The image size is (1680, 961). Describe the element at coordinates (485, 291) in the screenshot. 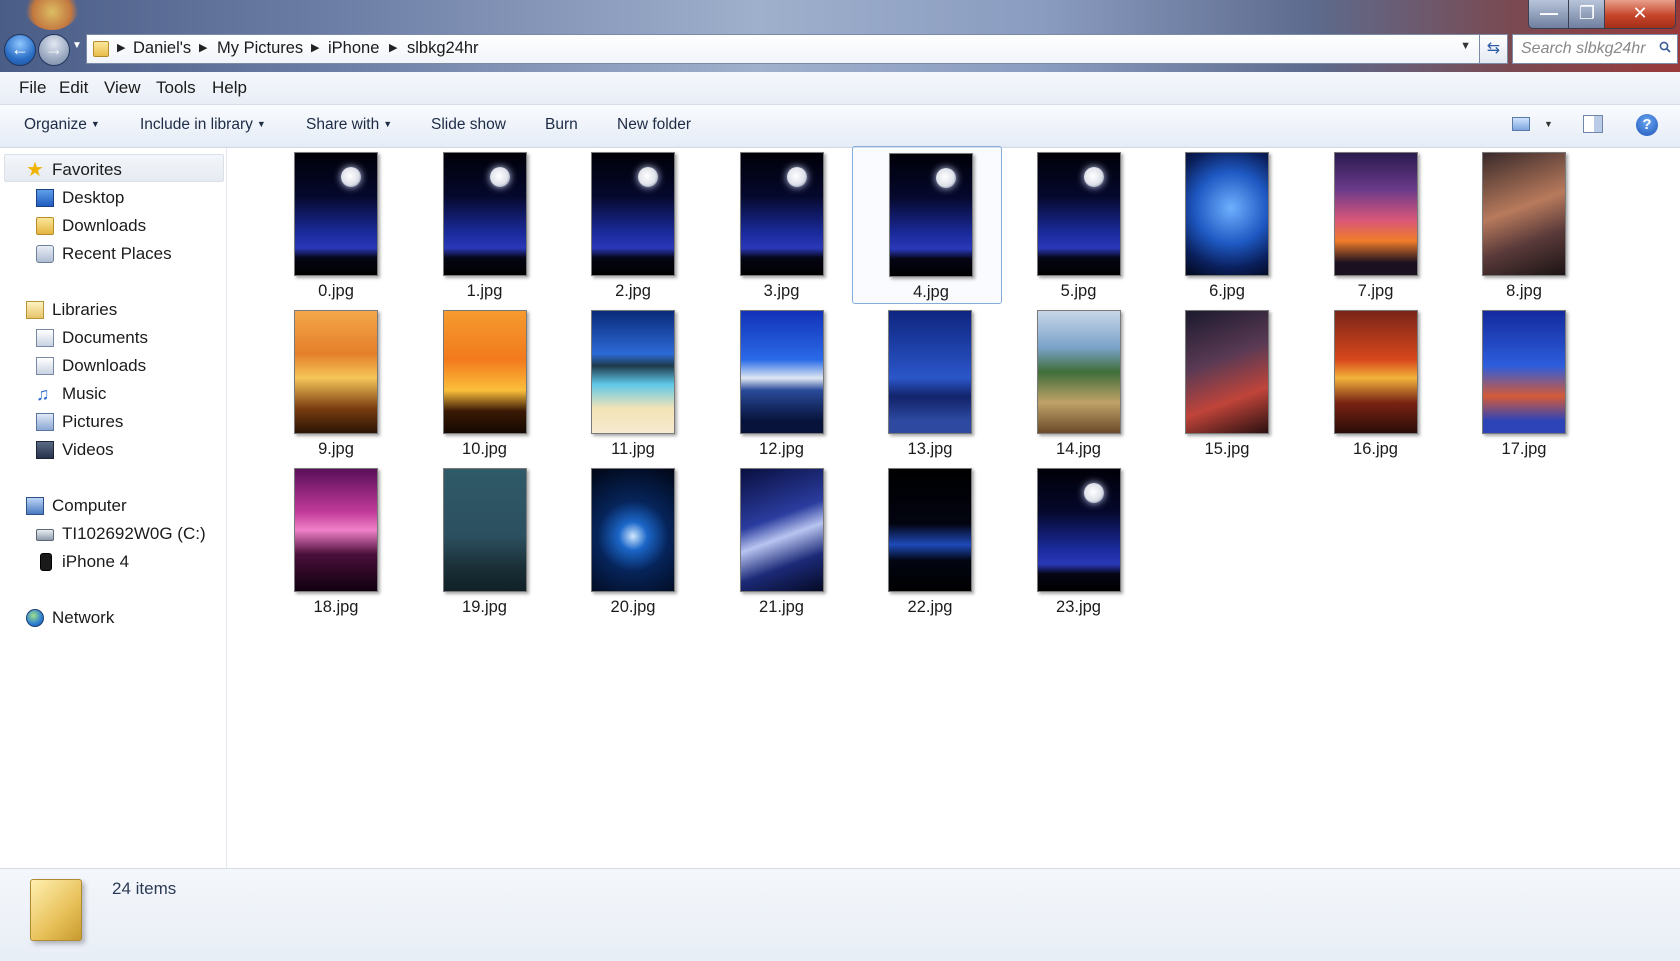

I see `file-name: 1.jpg` at that location.